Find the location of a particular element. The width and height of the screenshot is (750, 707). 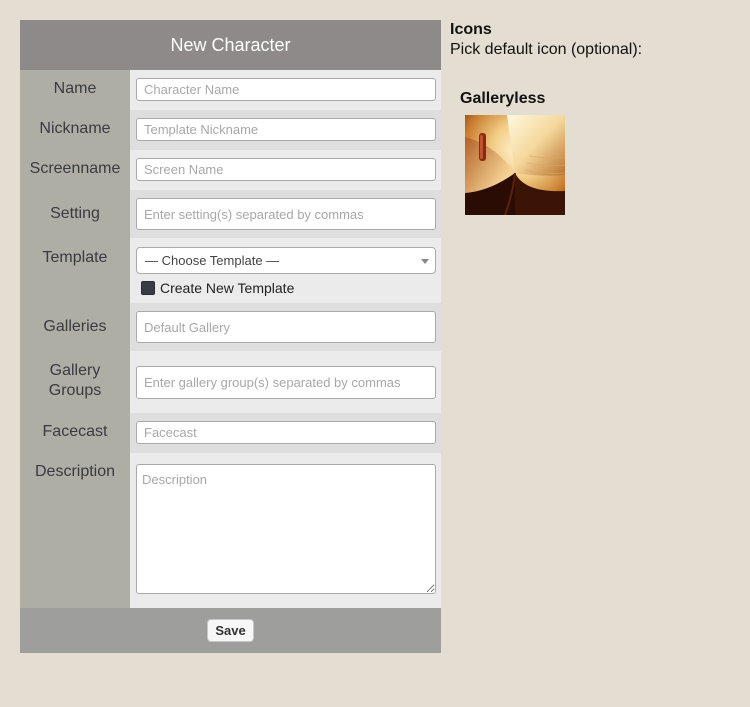

open-book-icon-image is located at coordinates (515, 165).